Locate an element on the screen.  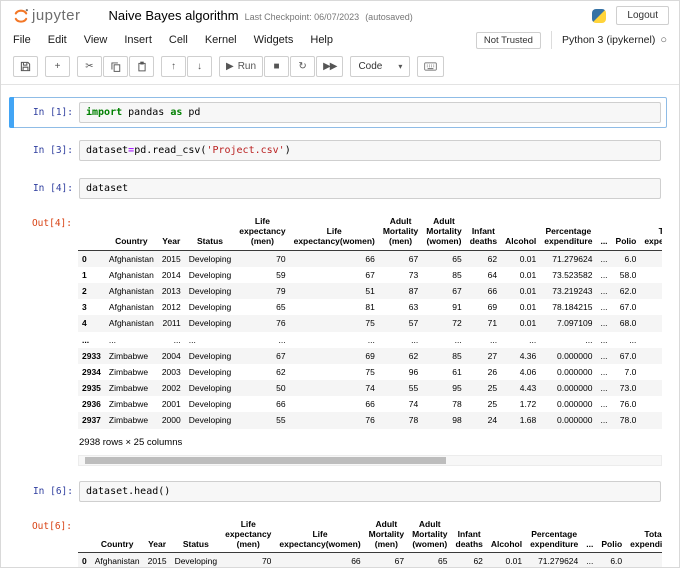
menu-edit: Edit is located at coordinates (57, 40).